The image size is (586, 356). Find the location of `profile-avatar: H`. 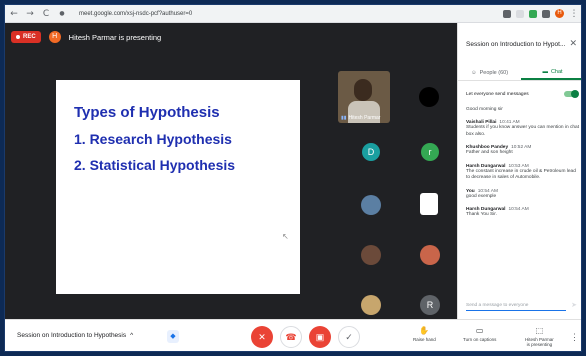

profile-avatar: H is located at coordinates (559, 13).